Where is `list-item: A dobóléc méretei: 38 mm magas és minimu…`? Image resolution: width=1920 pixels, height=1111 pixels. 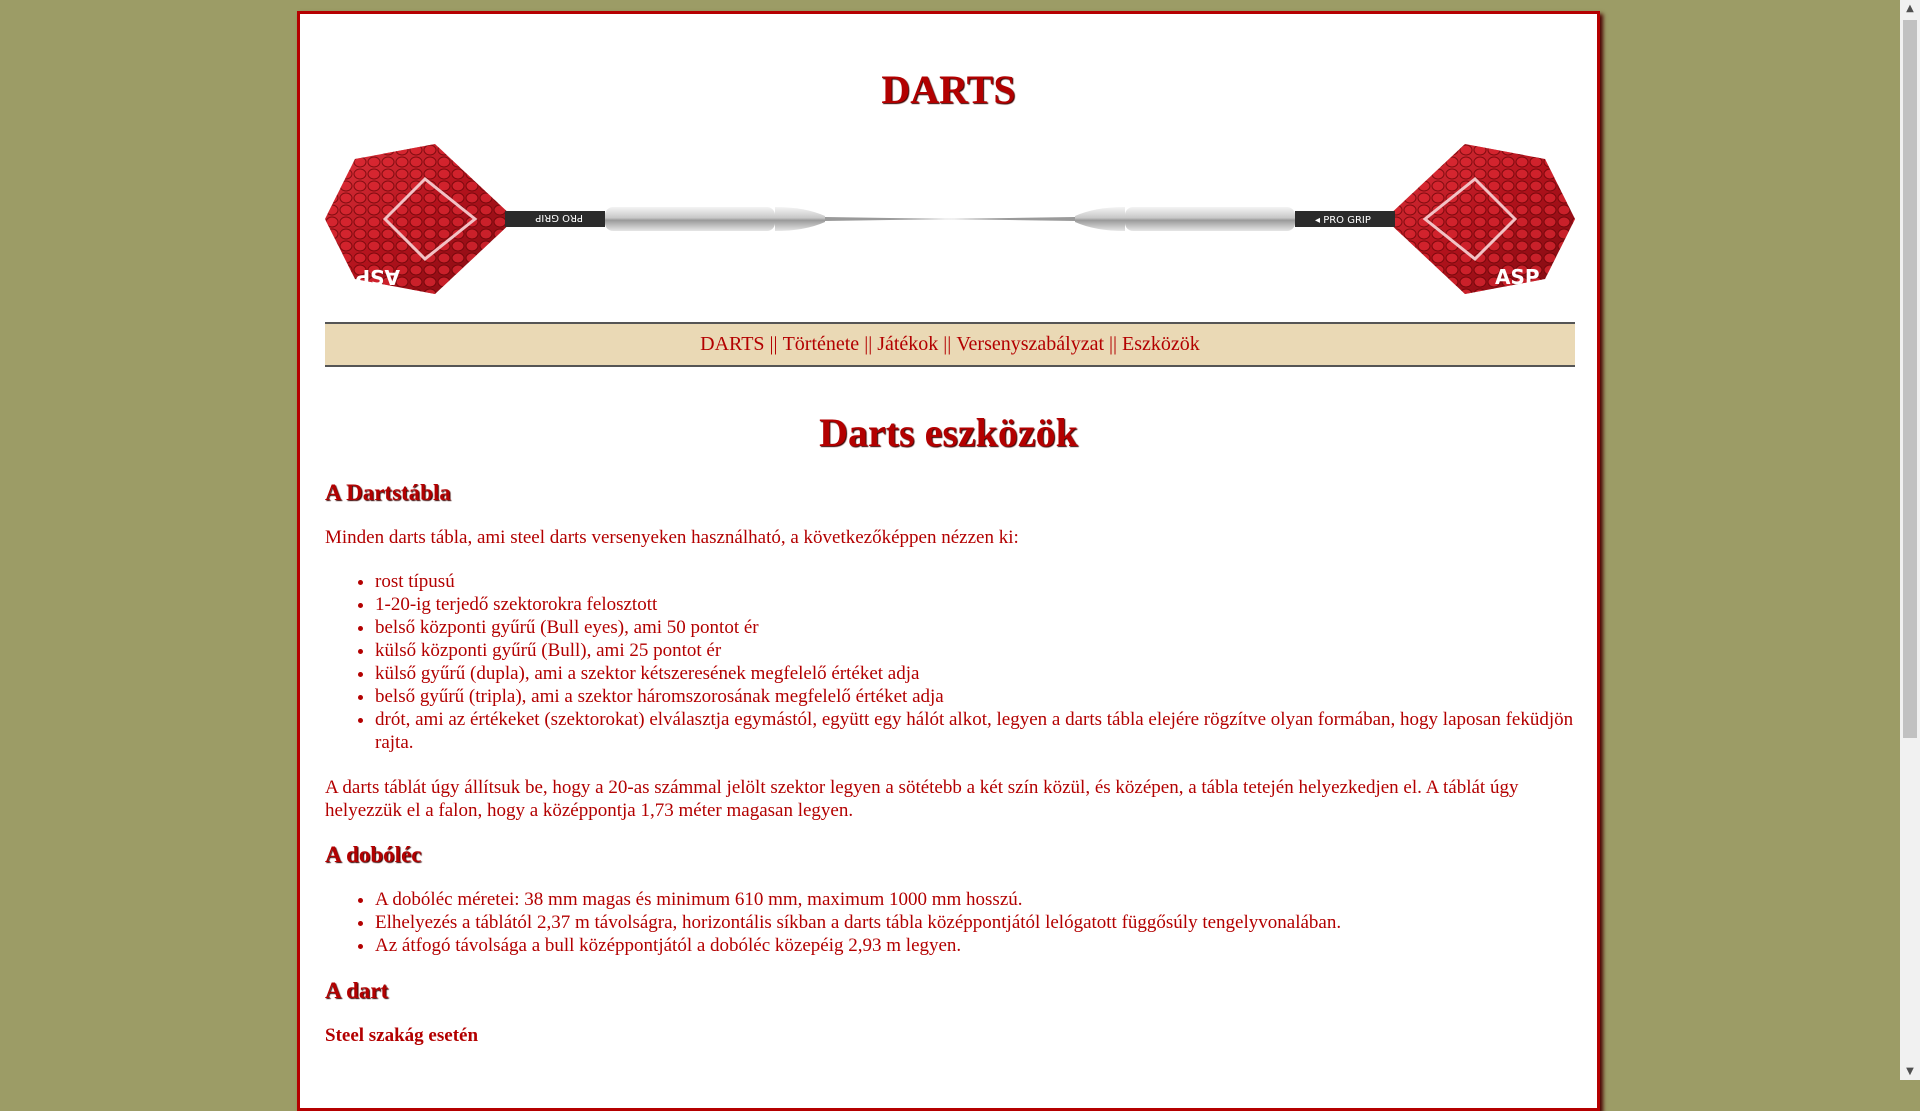
list-item: A dobóléc méretei: 38 mm magas és minimu… is located at coordinates (975, 899).